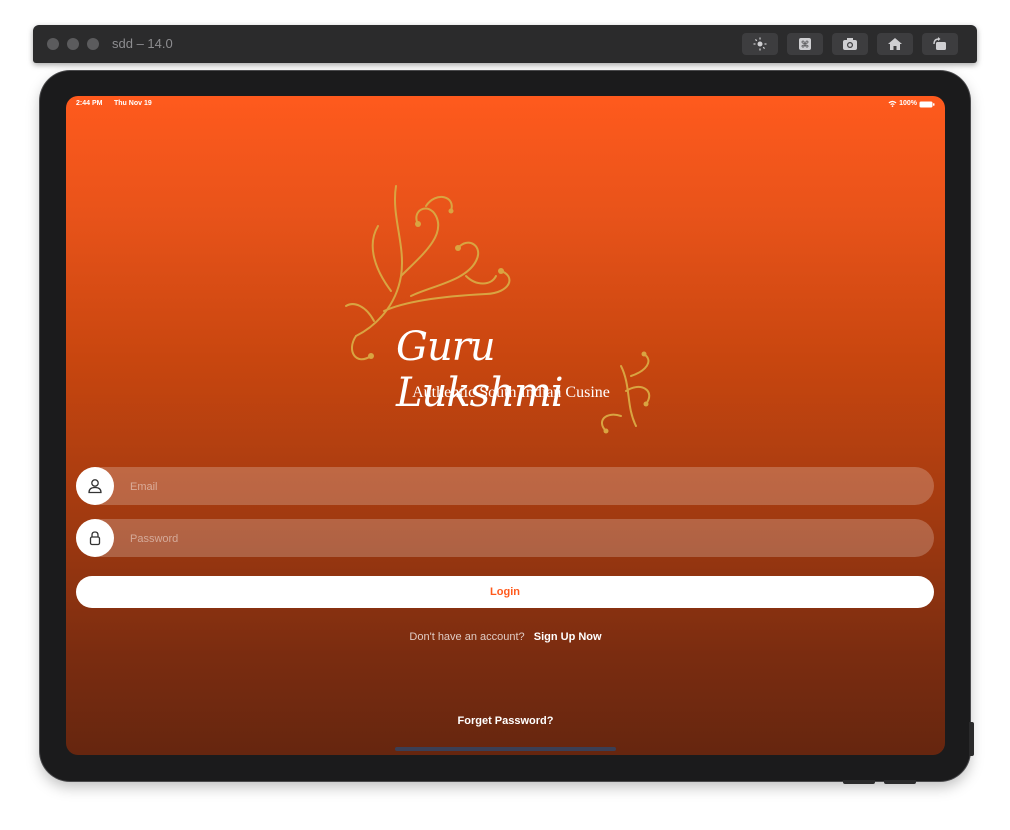  I want to click on close-window-button, so click(53, 44).